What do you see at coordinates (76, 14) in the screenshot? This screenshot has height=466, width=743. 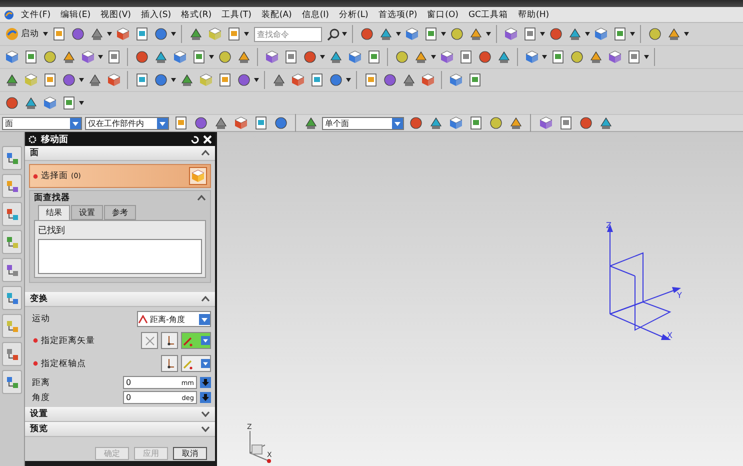 I see `menu-item: 编辑(E)` at bounding box center [76, 14].